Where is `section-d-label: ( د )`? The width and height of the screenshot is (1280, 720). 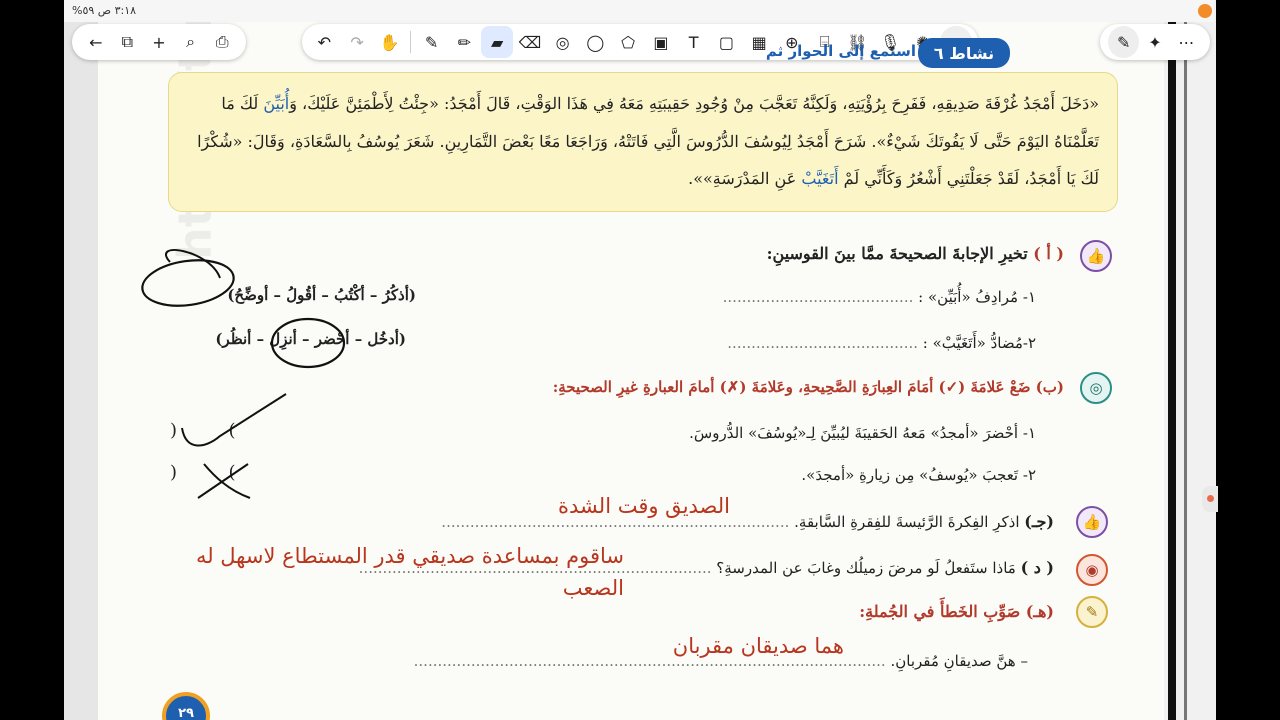 section-d-label: ( د ) is located at coordinates (1037, 567).